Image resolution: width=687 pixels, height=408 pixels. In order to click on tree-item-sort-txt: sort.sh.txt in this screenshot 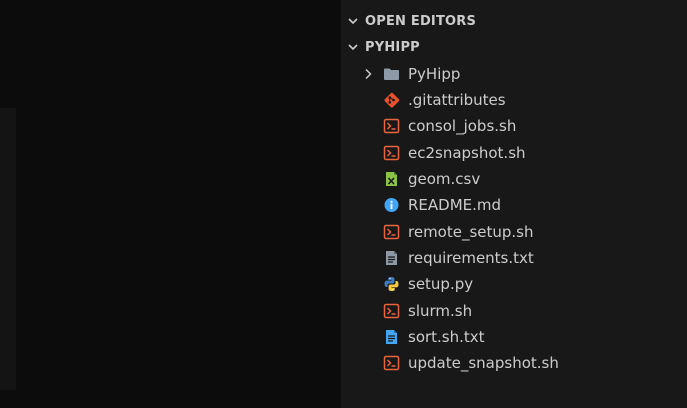, I will do `click(514, 337)`.